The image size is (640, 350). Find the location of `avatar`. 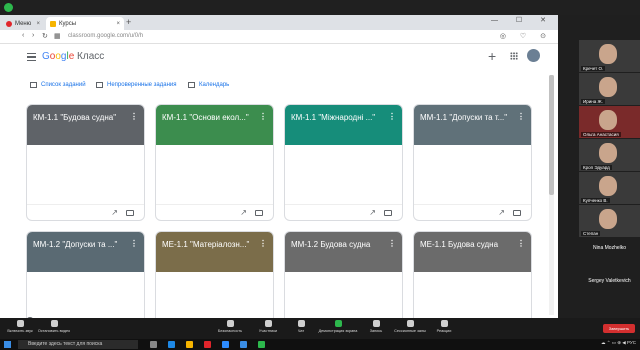

avatar is located at coordinates (533, 55).